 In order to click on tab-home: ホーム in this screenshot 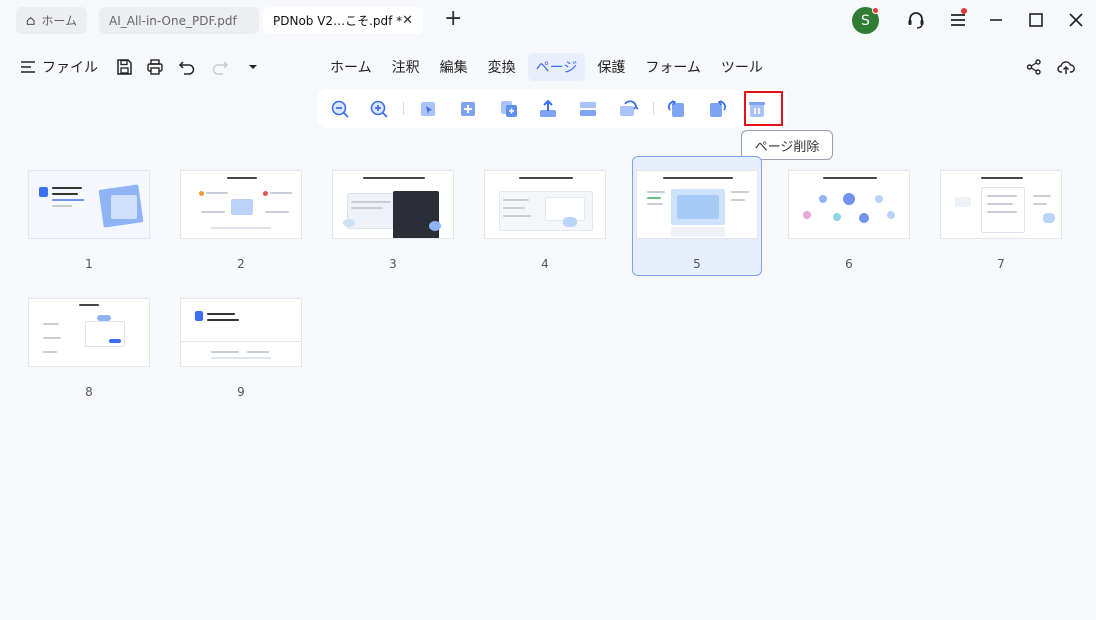, I will do `click(51, 20)`.